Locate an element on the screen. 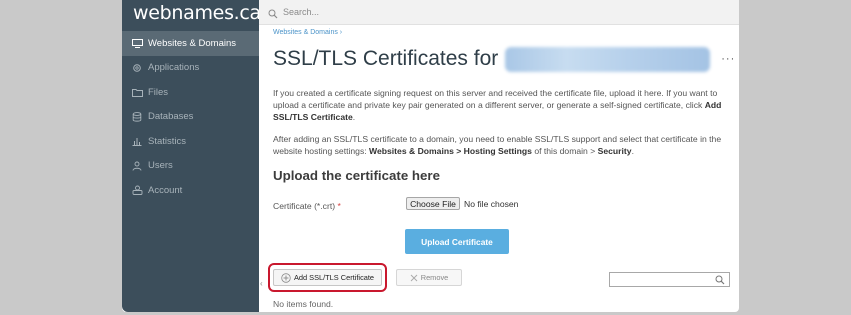  info-end: . is located at coordinates (632, 150).